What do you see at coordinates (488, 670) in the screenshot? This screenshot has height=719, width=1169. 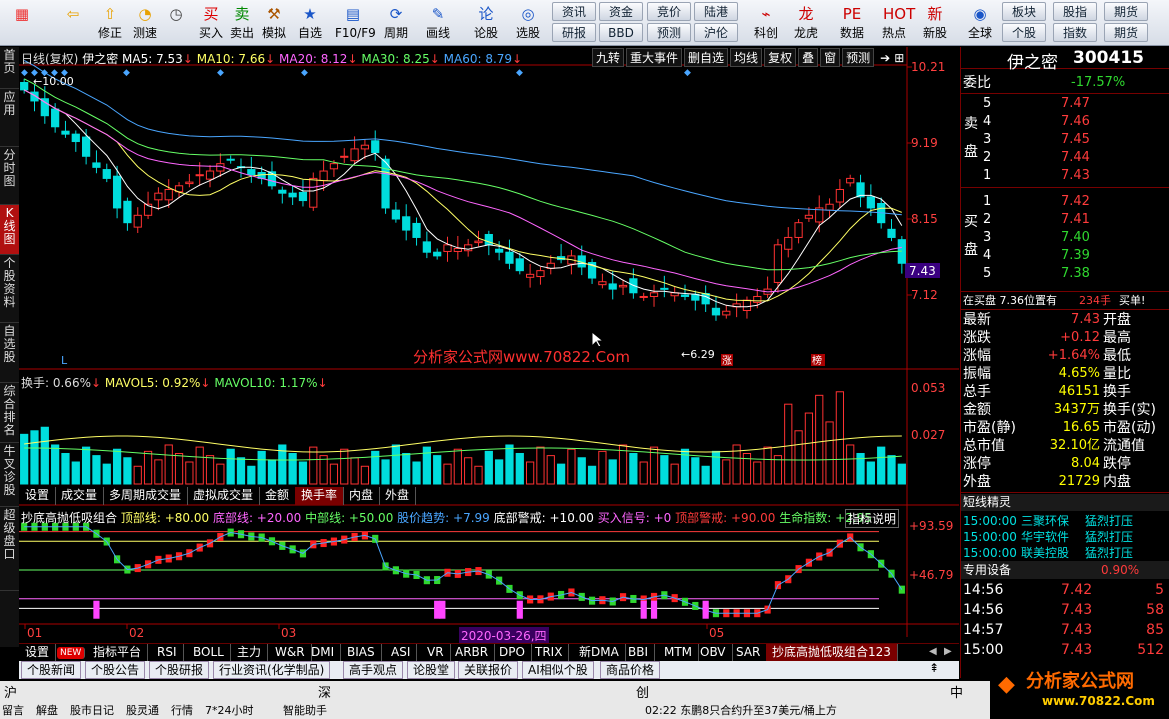 I see `news-tab-6: 关联报价` at bounding box center [488, 670].